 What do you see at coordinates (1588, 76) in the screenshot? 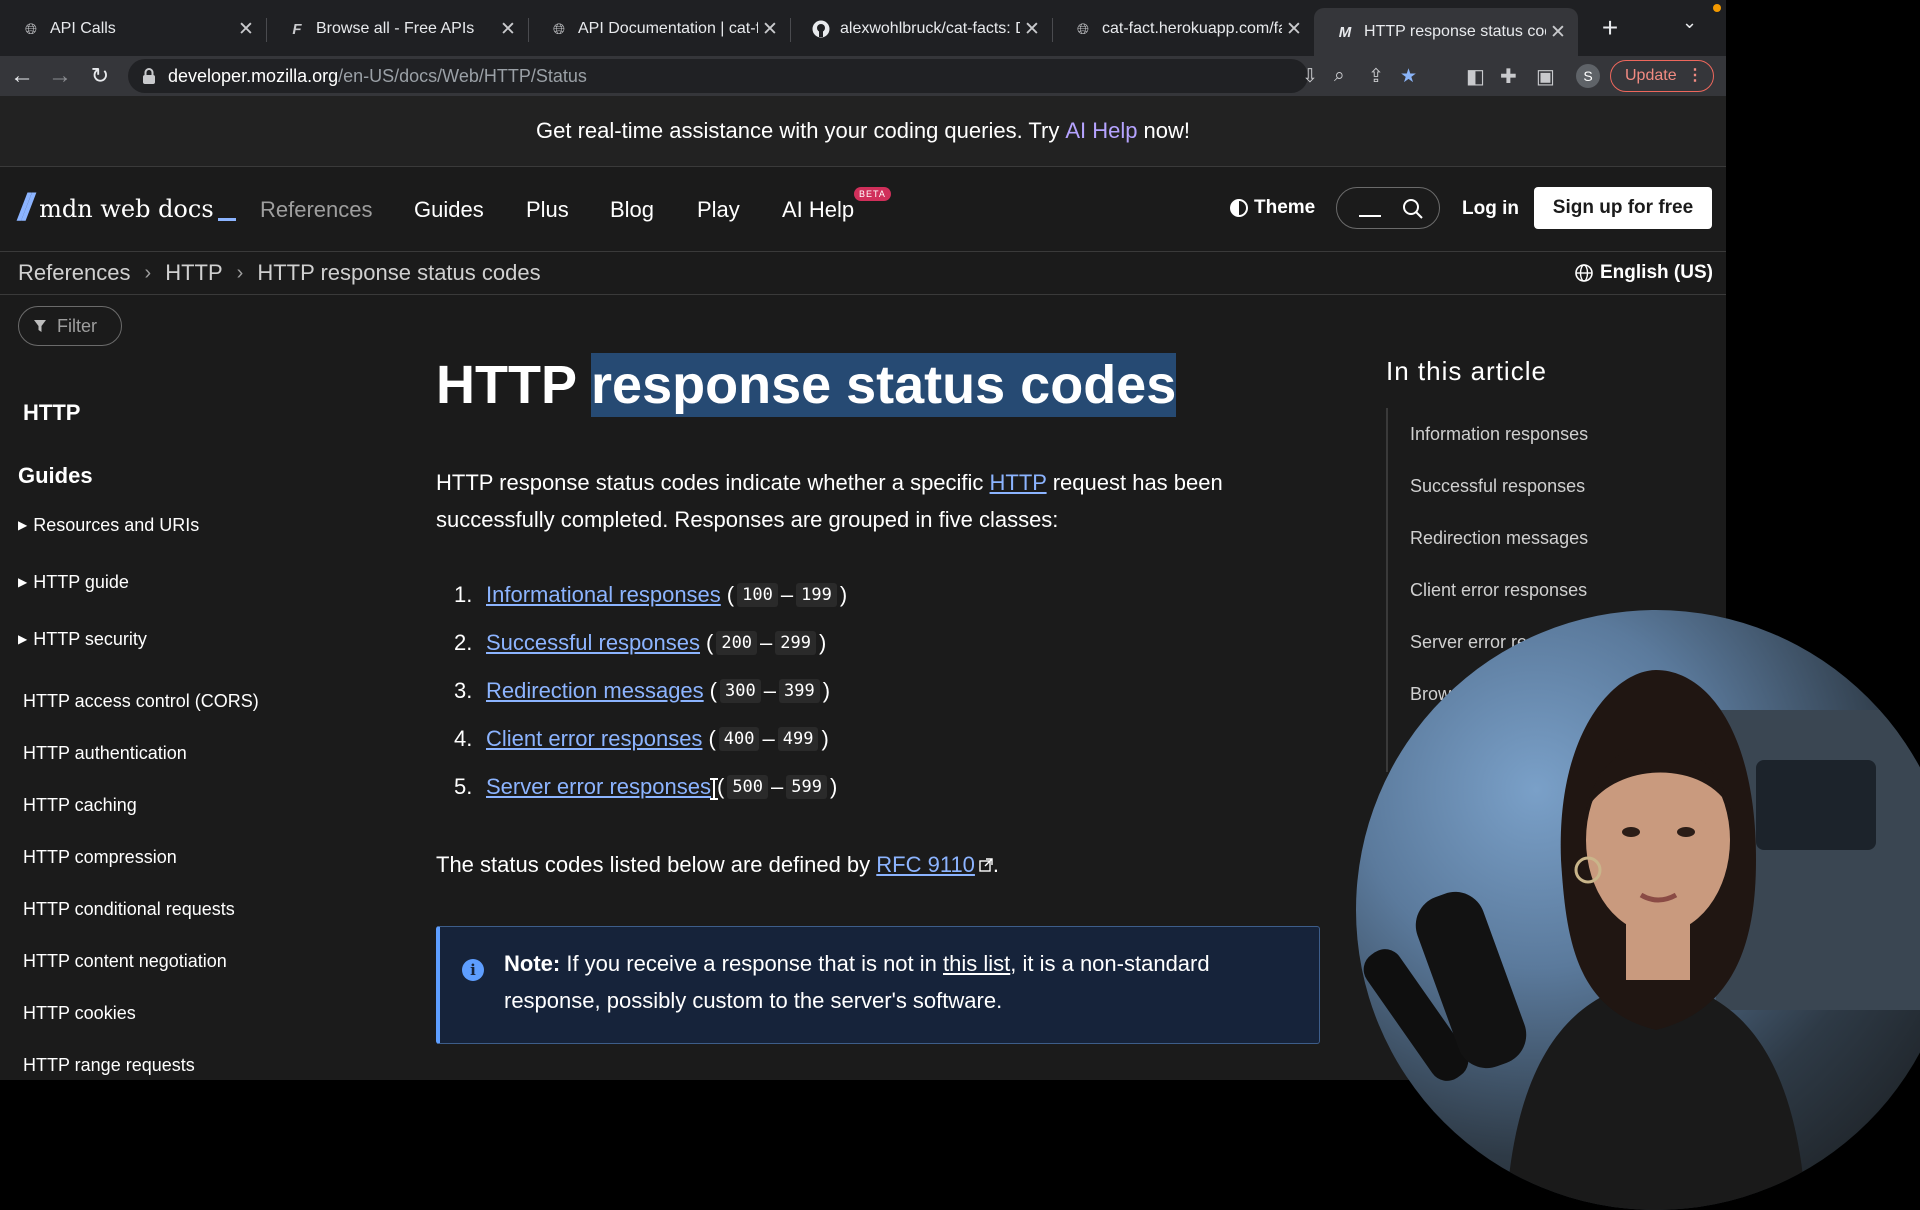
I see `profile-avatar: S` at bounding box center [1588, 76].